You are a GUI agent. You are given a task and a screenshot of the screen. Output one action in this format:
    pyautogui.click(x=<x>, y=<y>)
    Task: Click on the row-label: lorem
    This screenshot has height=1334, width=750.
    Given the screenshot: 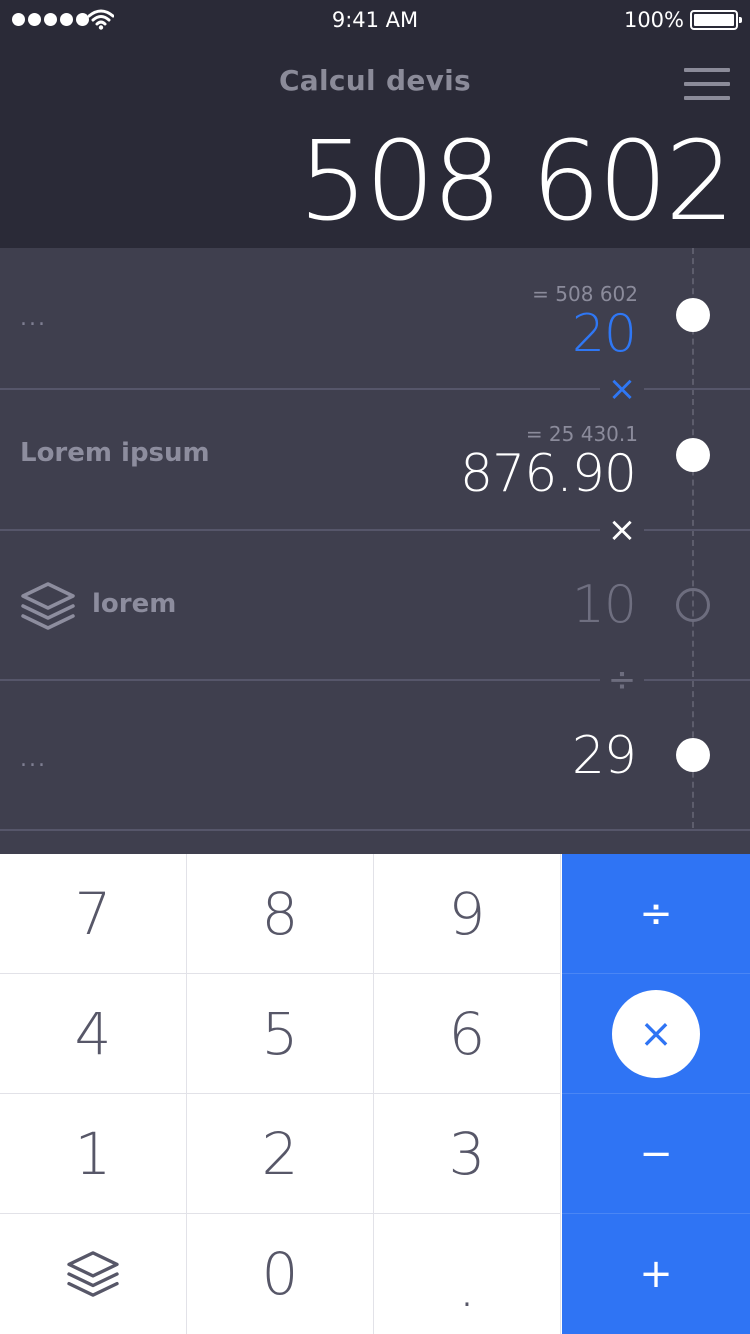 What is the action you would take?
    pyautogui.click(x=134, y=604)
    